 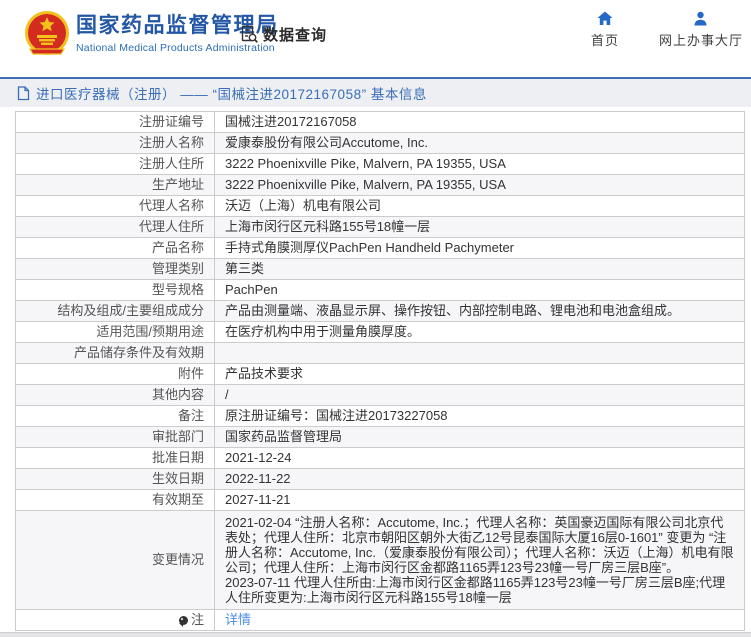 What do you see at coordinates (479, 620) in the screenshot?
I see `row-value: 详情` at bounding box center [479, 620].